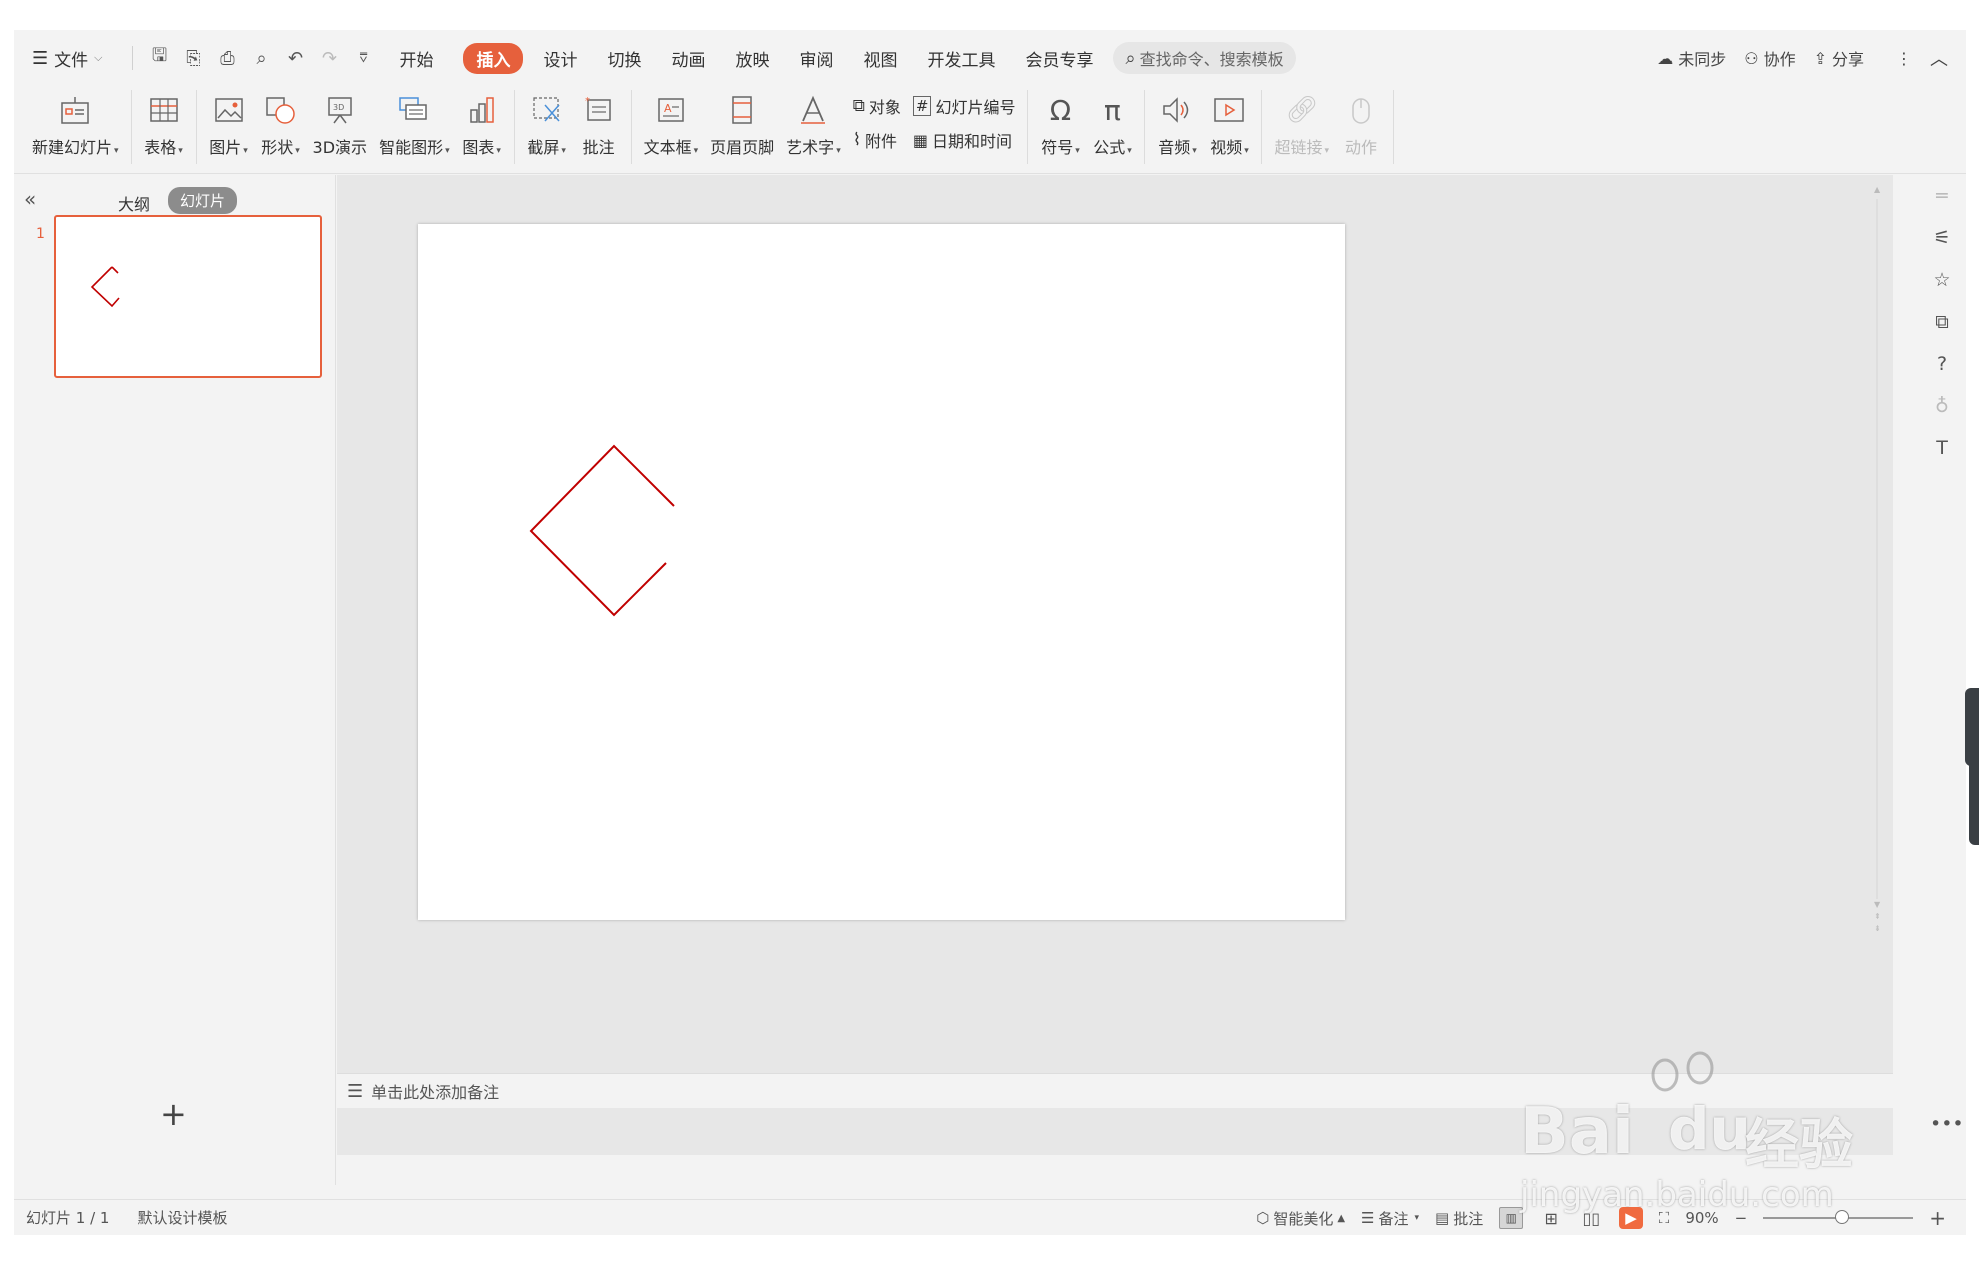  Describe the element at coordinates (98, 57) in the screenshot. I see `chevron-down-icon: ⌵` at that location.